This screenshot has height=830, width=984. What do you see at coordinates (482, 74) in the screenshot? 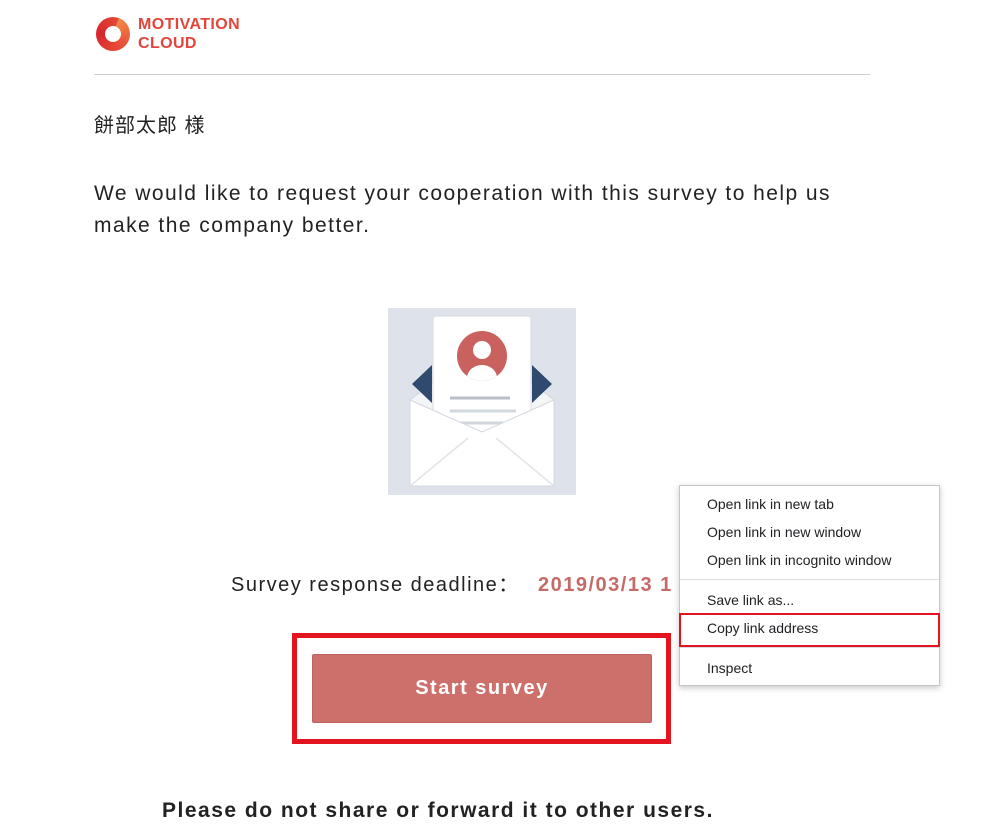
I see `header-divider` at bounding box center [482, 74].